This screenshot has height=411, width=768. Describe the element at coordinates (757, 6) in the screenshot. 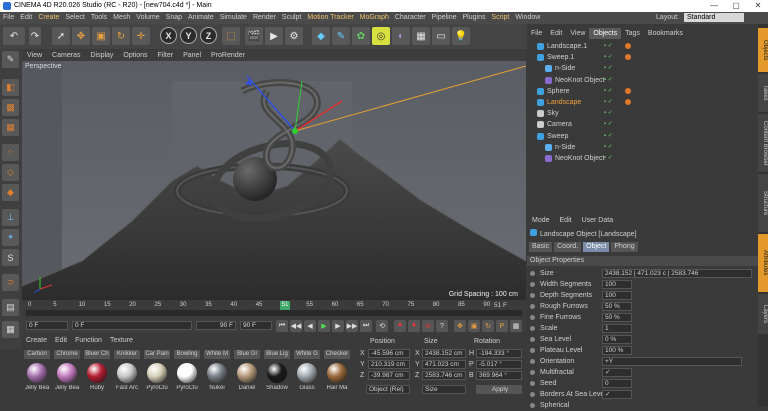

I see `close-button: ✕` at that location.